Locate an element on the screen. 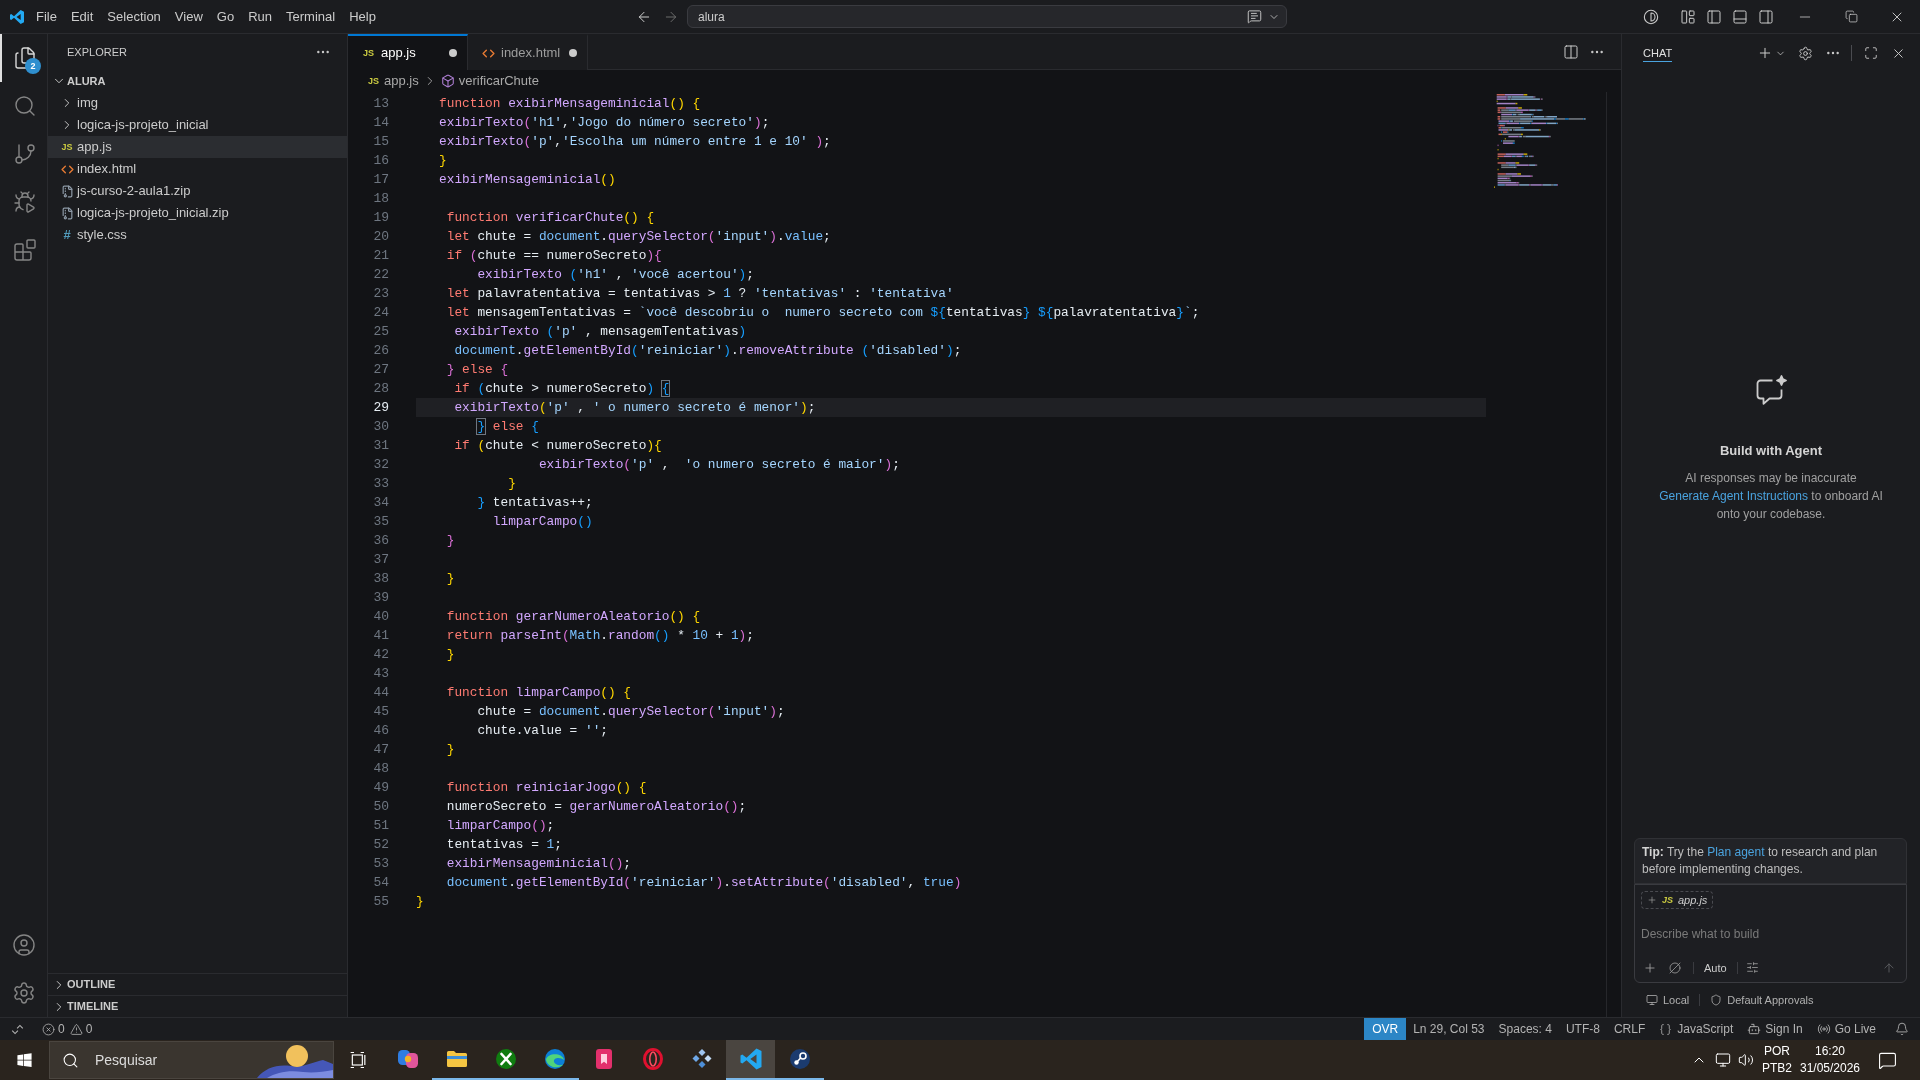 This screenshot has width=1920, height=1080. account-icon is located at coordinates (23, 945).